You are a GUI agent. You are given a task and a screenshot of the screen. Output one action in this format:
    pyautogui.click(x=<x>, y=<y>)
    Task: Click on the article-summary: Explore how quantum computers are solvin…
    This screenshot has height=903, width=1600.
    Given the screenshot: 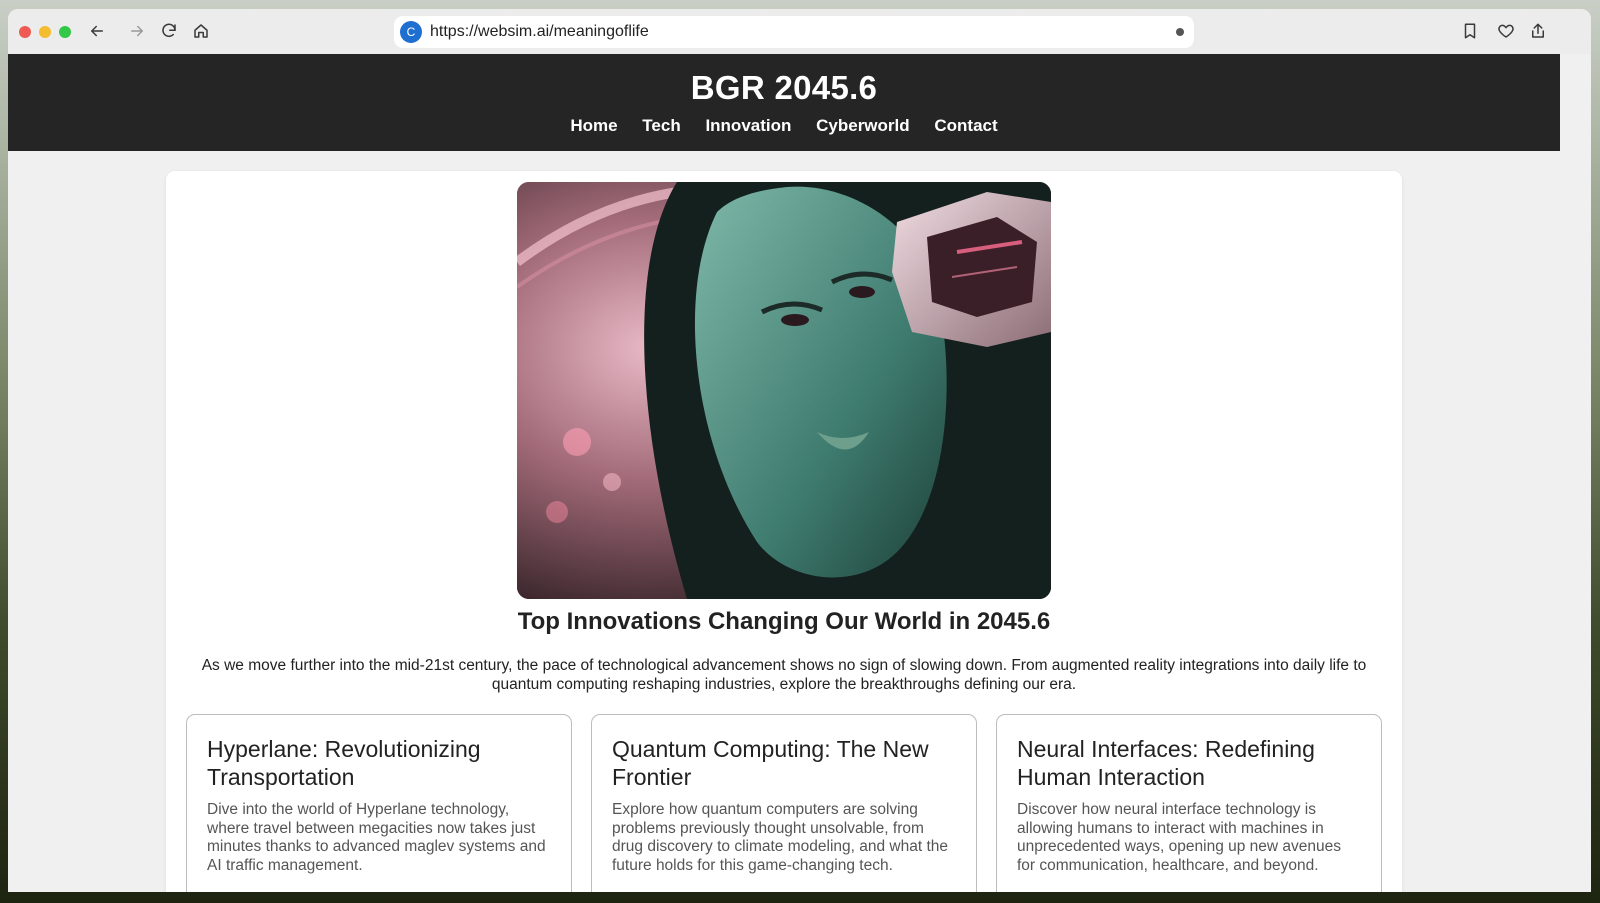 What is the action you would take?
    pyautogui.click(x=780, y=837)
    